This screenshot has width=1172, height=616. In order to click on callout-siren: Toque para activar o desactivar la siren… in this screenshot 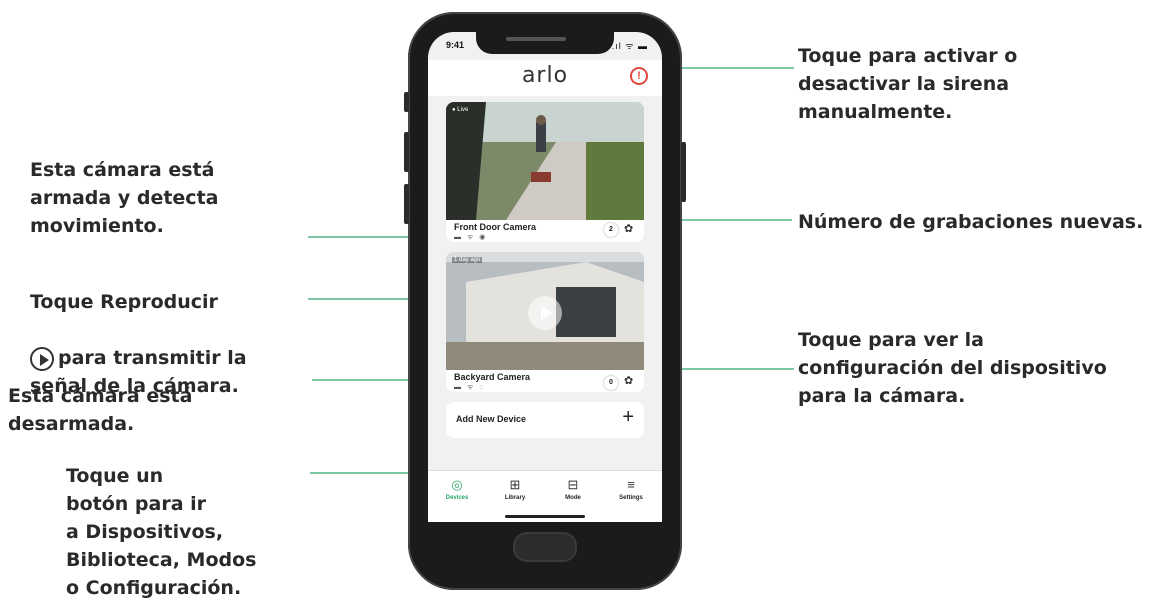, I will do `click(908, 84)`.